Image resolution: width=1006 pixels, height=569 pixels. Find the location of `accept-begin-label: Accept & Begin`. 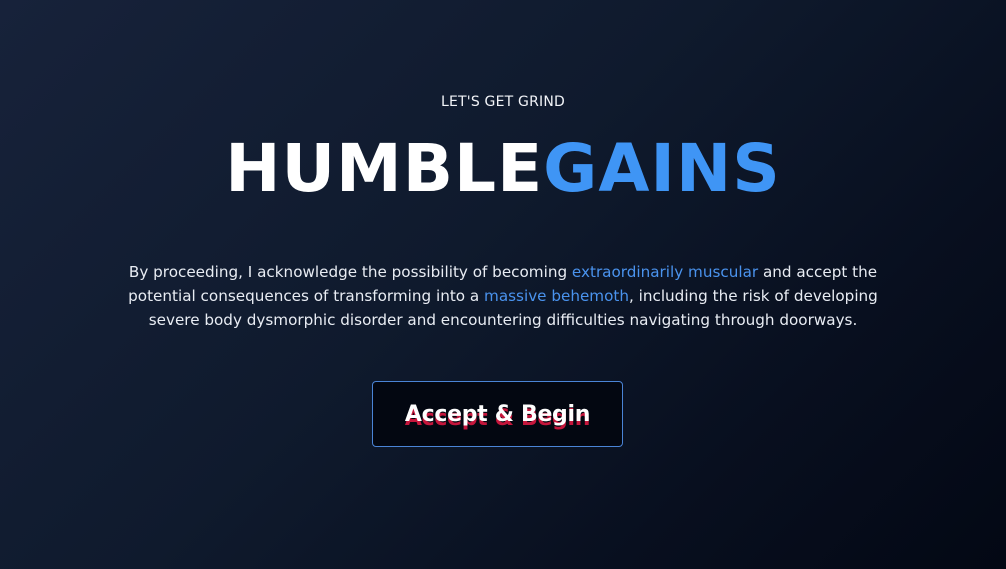

accept-begin-label: Accept & Begin is located at coordinates (497, 414).